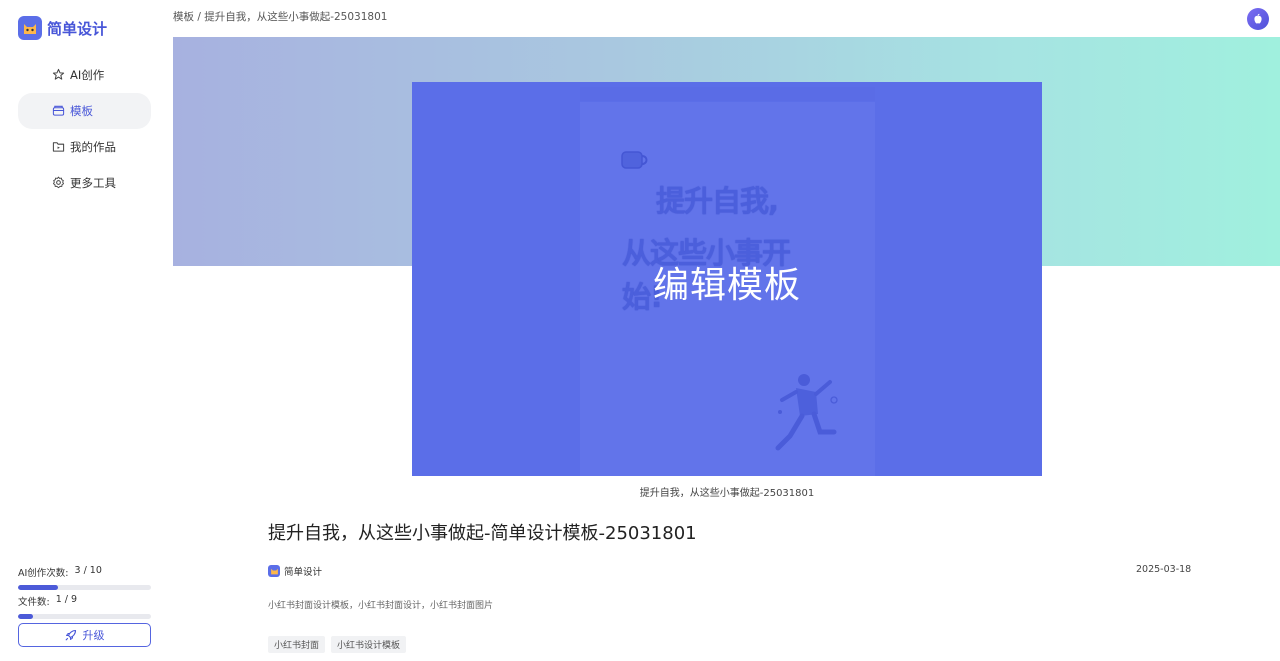 This screenshot has width=1280, height=661. I want to click on folder-icon, so click(58, 147).